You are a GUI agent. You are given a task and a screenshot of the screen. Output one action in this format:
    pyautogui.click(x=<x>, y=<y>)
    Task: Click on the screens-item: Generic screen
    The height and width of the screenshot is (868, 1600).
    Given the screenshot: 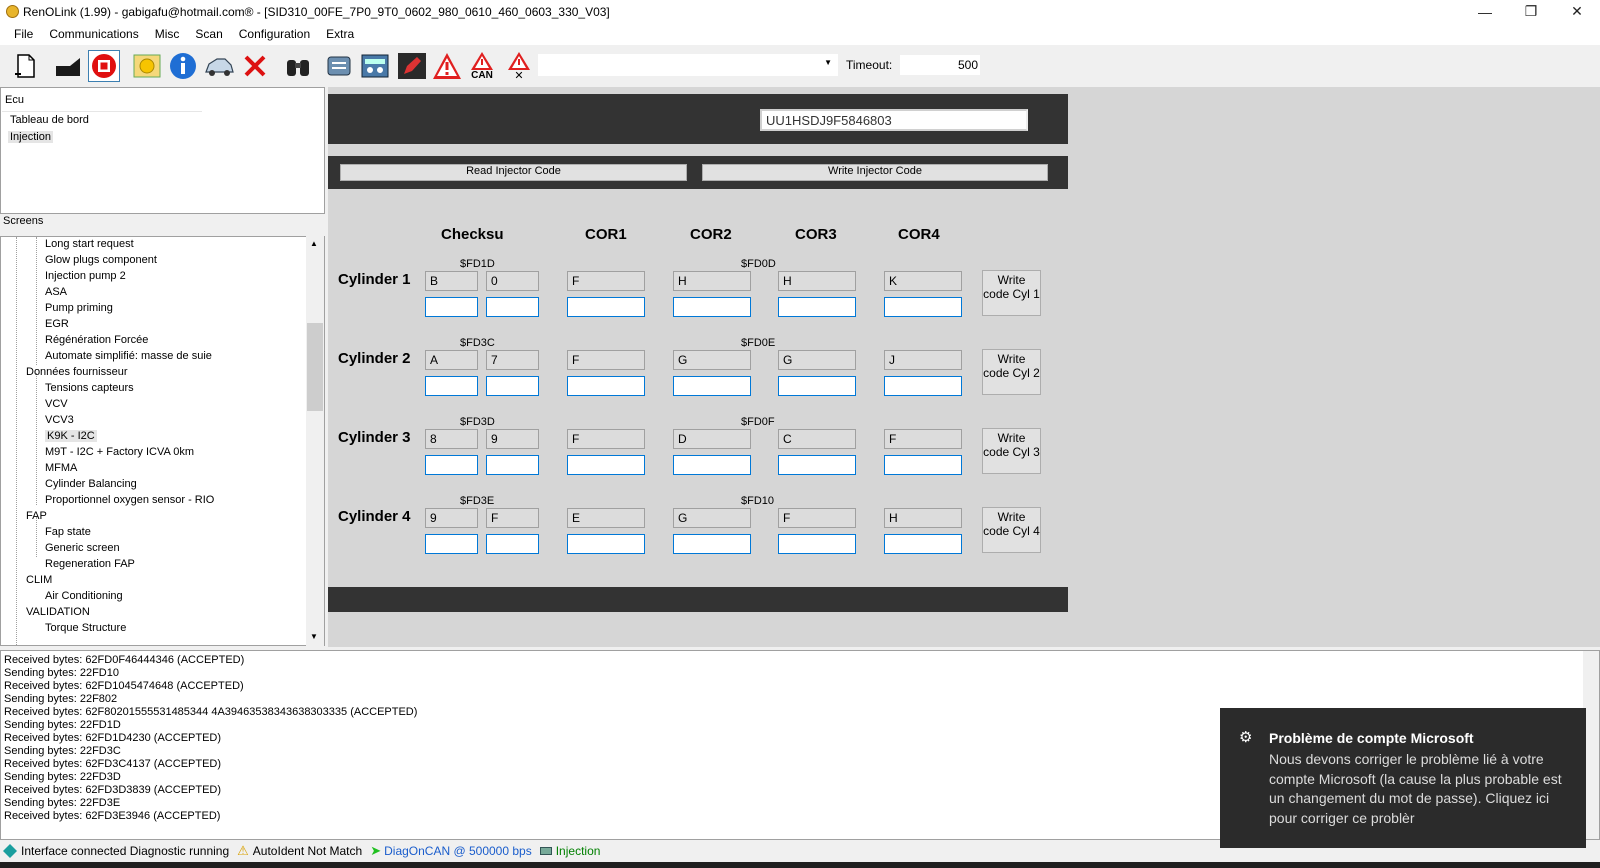 What is the action you would take?
    pyautogui.click(x=82, y=548)
    